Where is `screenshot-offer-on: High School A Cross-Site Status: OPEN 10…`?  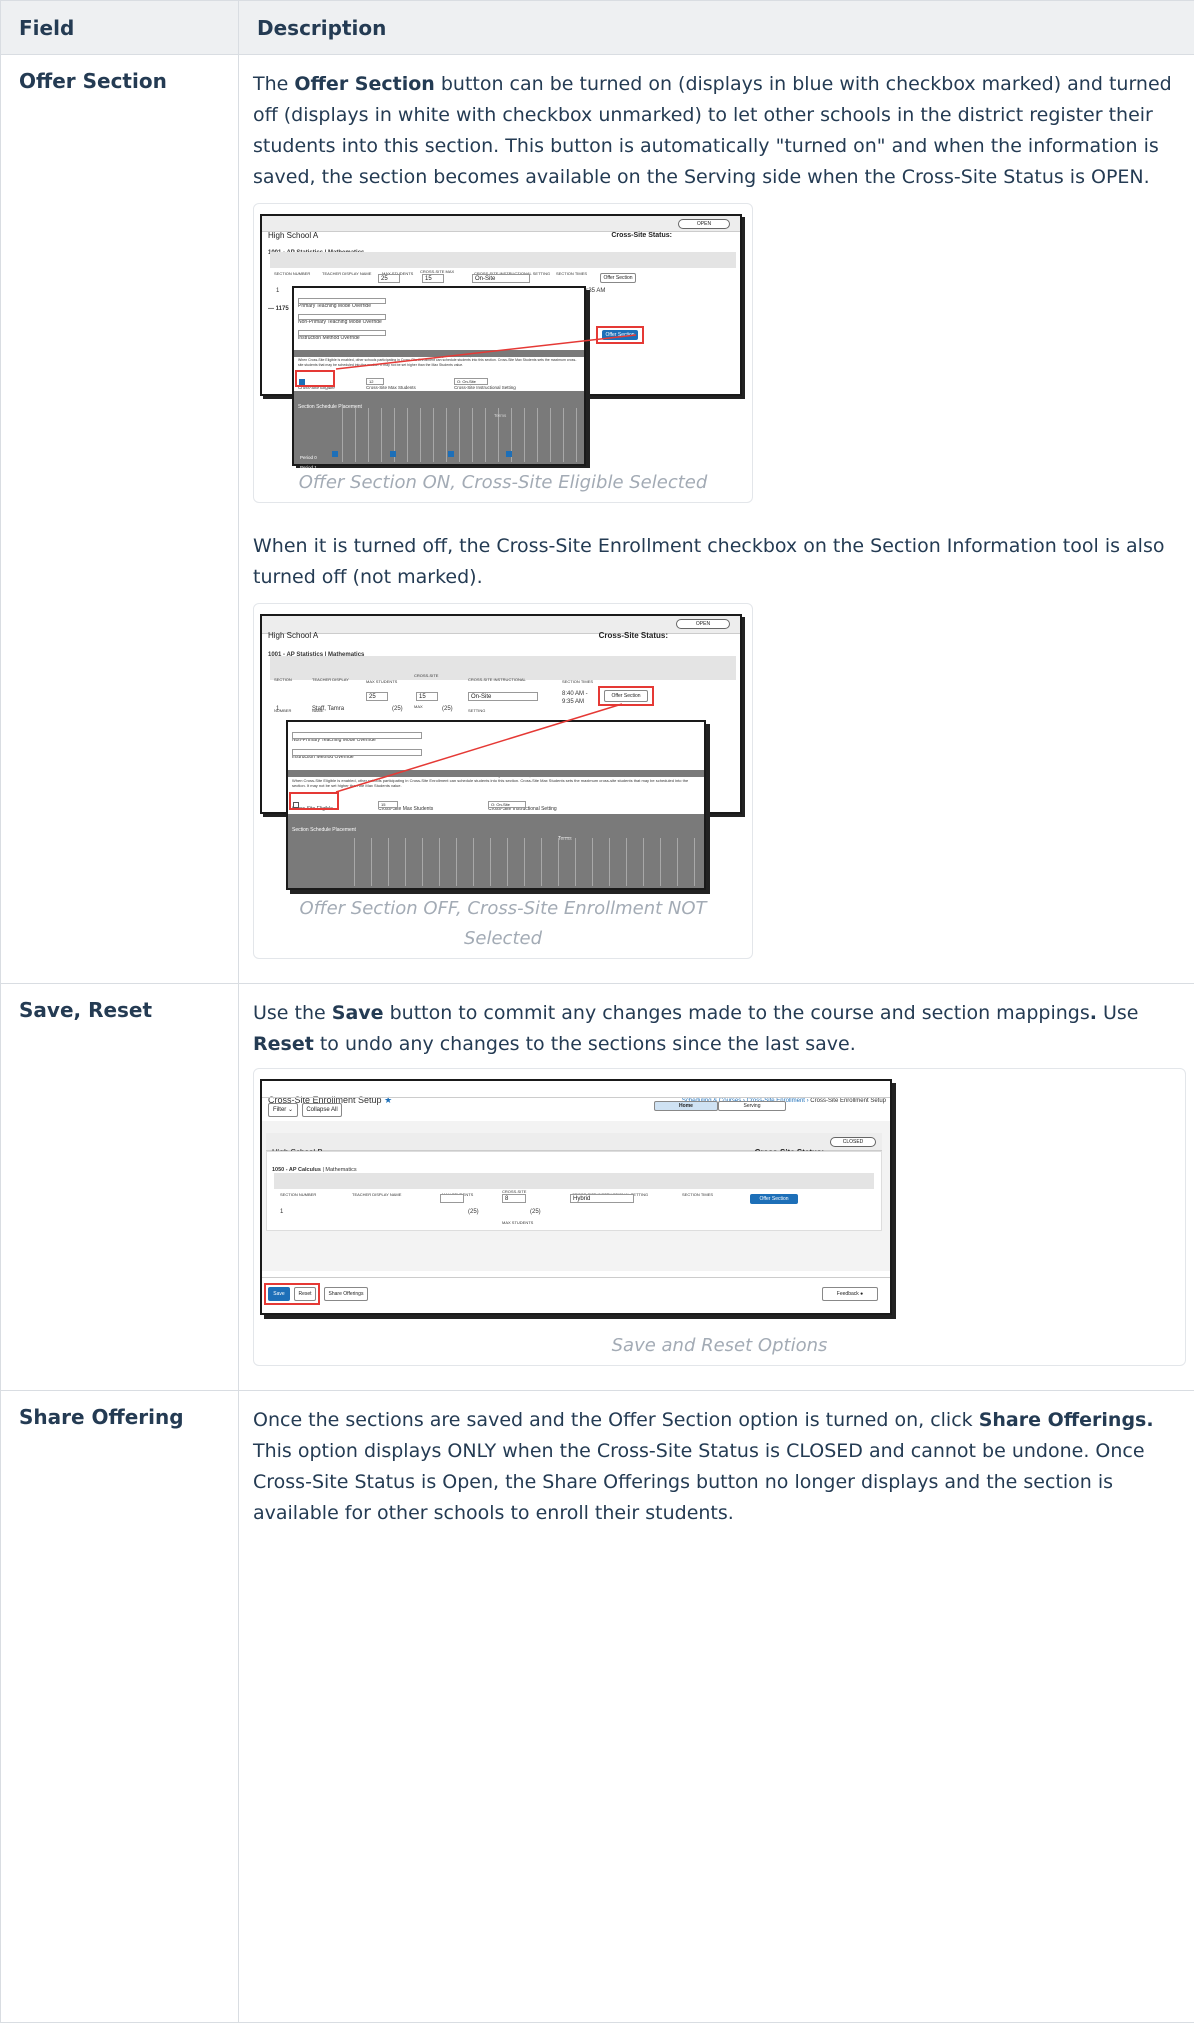 screenshot-offer-on: High School A Cross-Site Status: OPEN 10… is located at coordinates (503, 341).